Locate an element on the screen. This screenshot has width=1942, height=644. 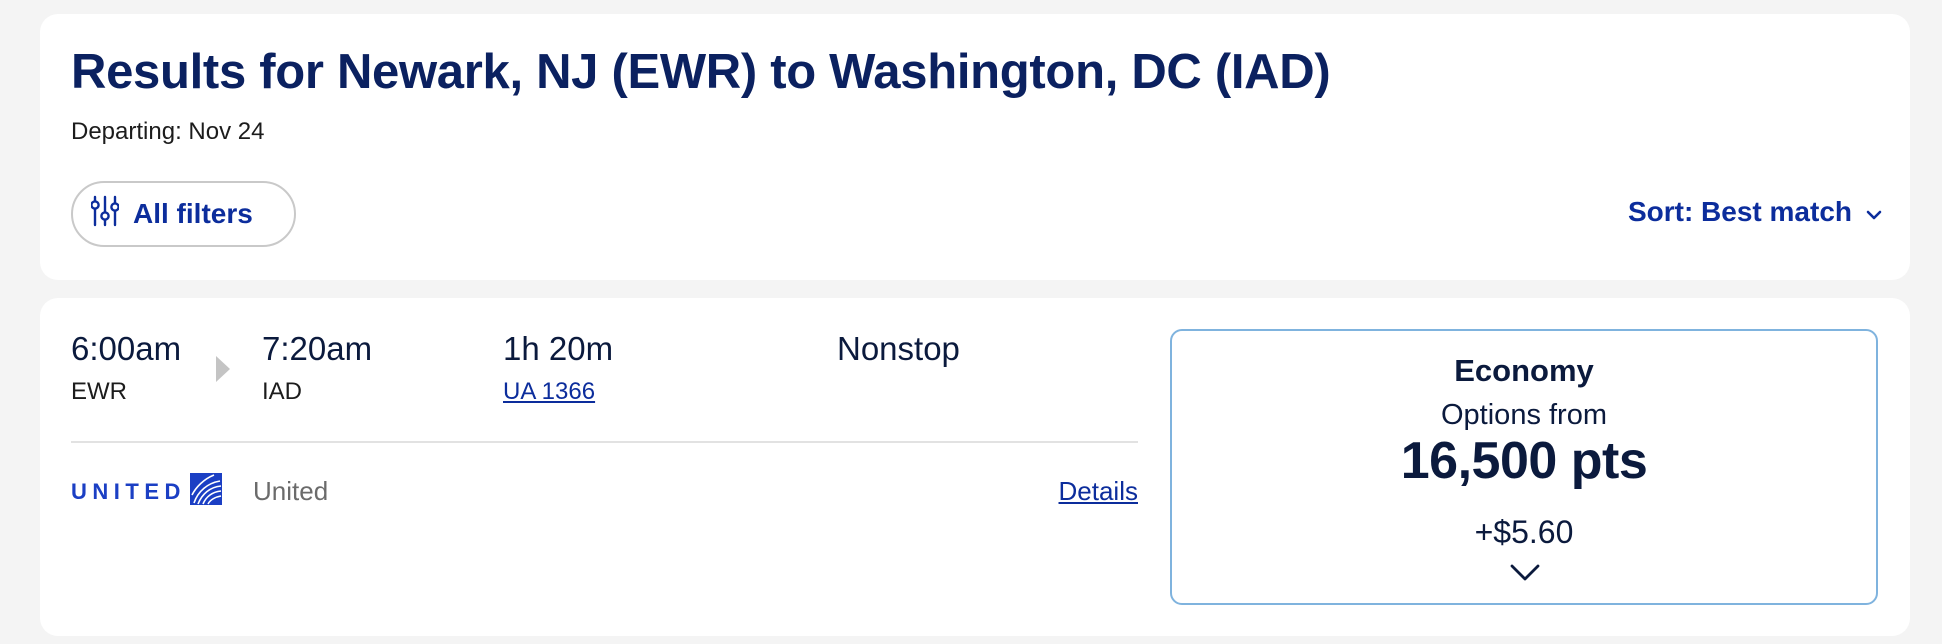
airline-logo-text: UNITED is located at coordinates (128, 491).